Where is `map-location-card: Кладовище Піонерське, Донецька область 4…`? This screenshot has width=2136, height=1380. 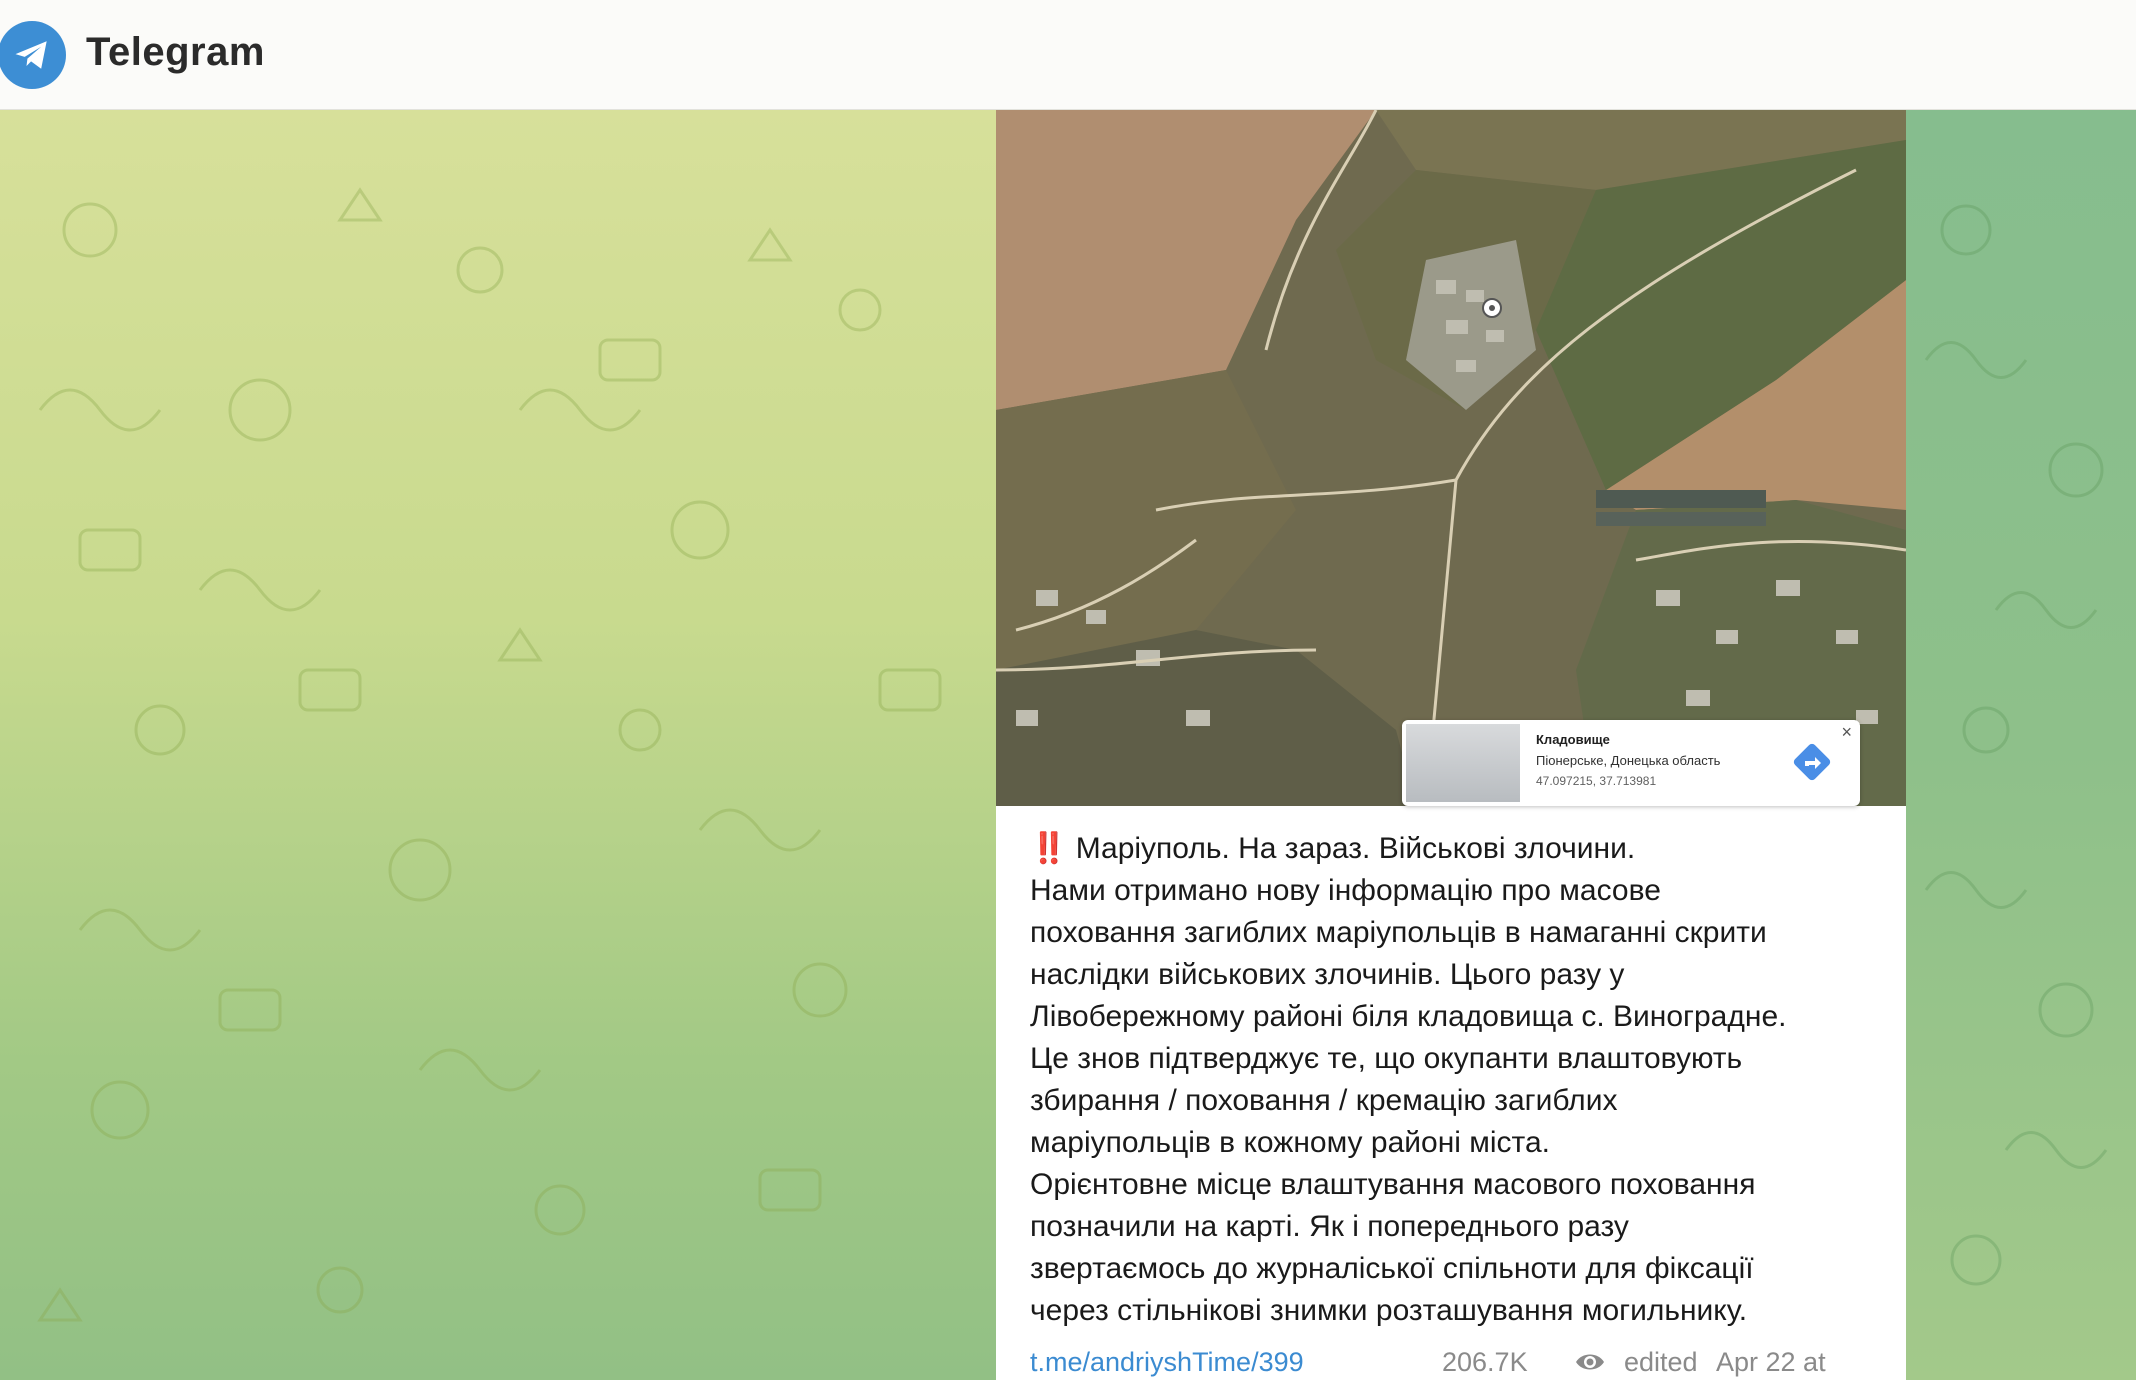
map-location-card: Кладовище Піонерське, Донецька область 4… is located at coordinates (1631, 763).